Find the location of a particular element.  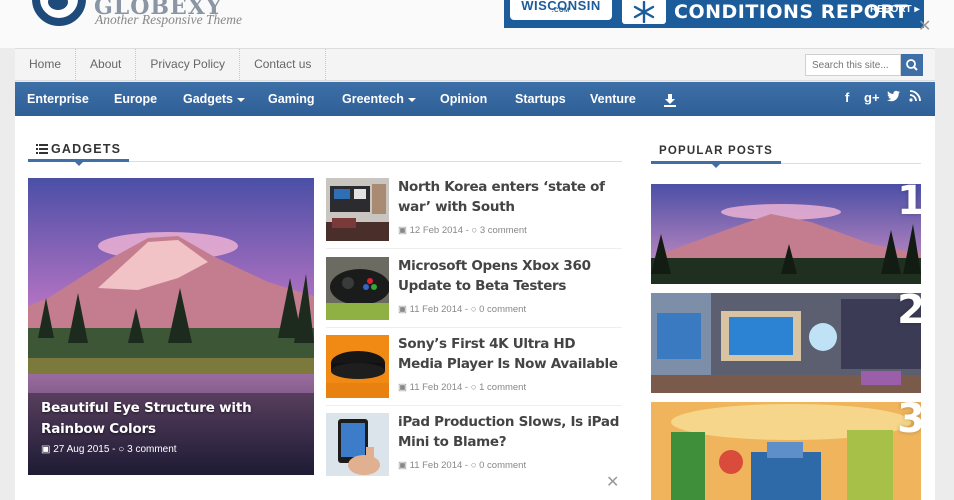

logo-mark is located at coordinates (59, 13).